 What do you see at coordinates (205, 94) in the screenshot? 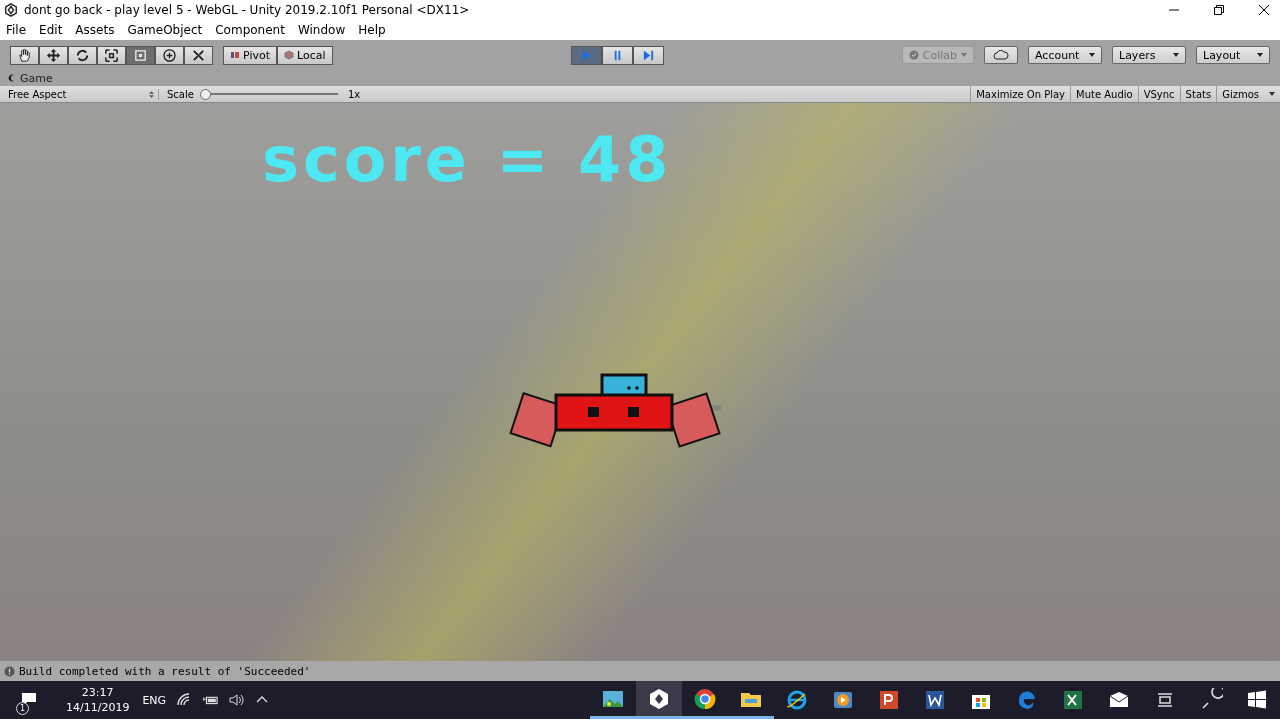
I see `slider-thumb` at bounding box center [205, 94].